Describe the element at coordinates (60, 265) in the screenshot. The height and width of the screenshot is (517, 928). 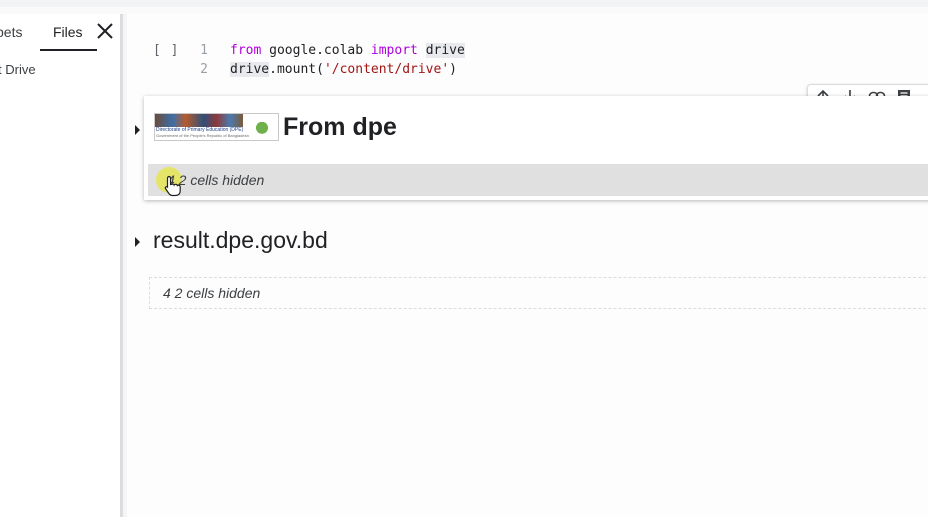
I see `side-panel: pets Files t Drive` at that location.